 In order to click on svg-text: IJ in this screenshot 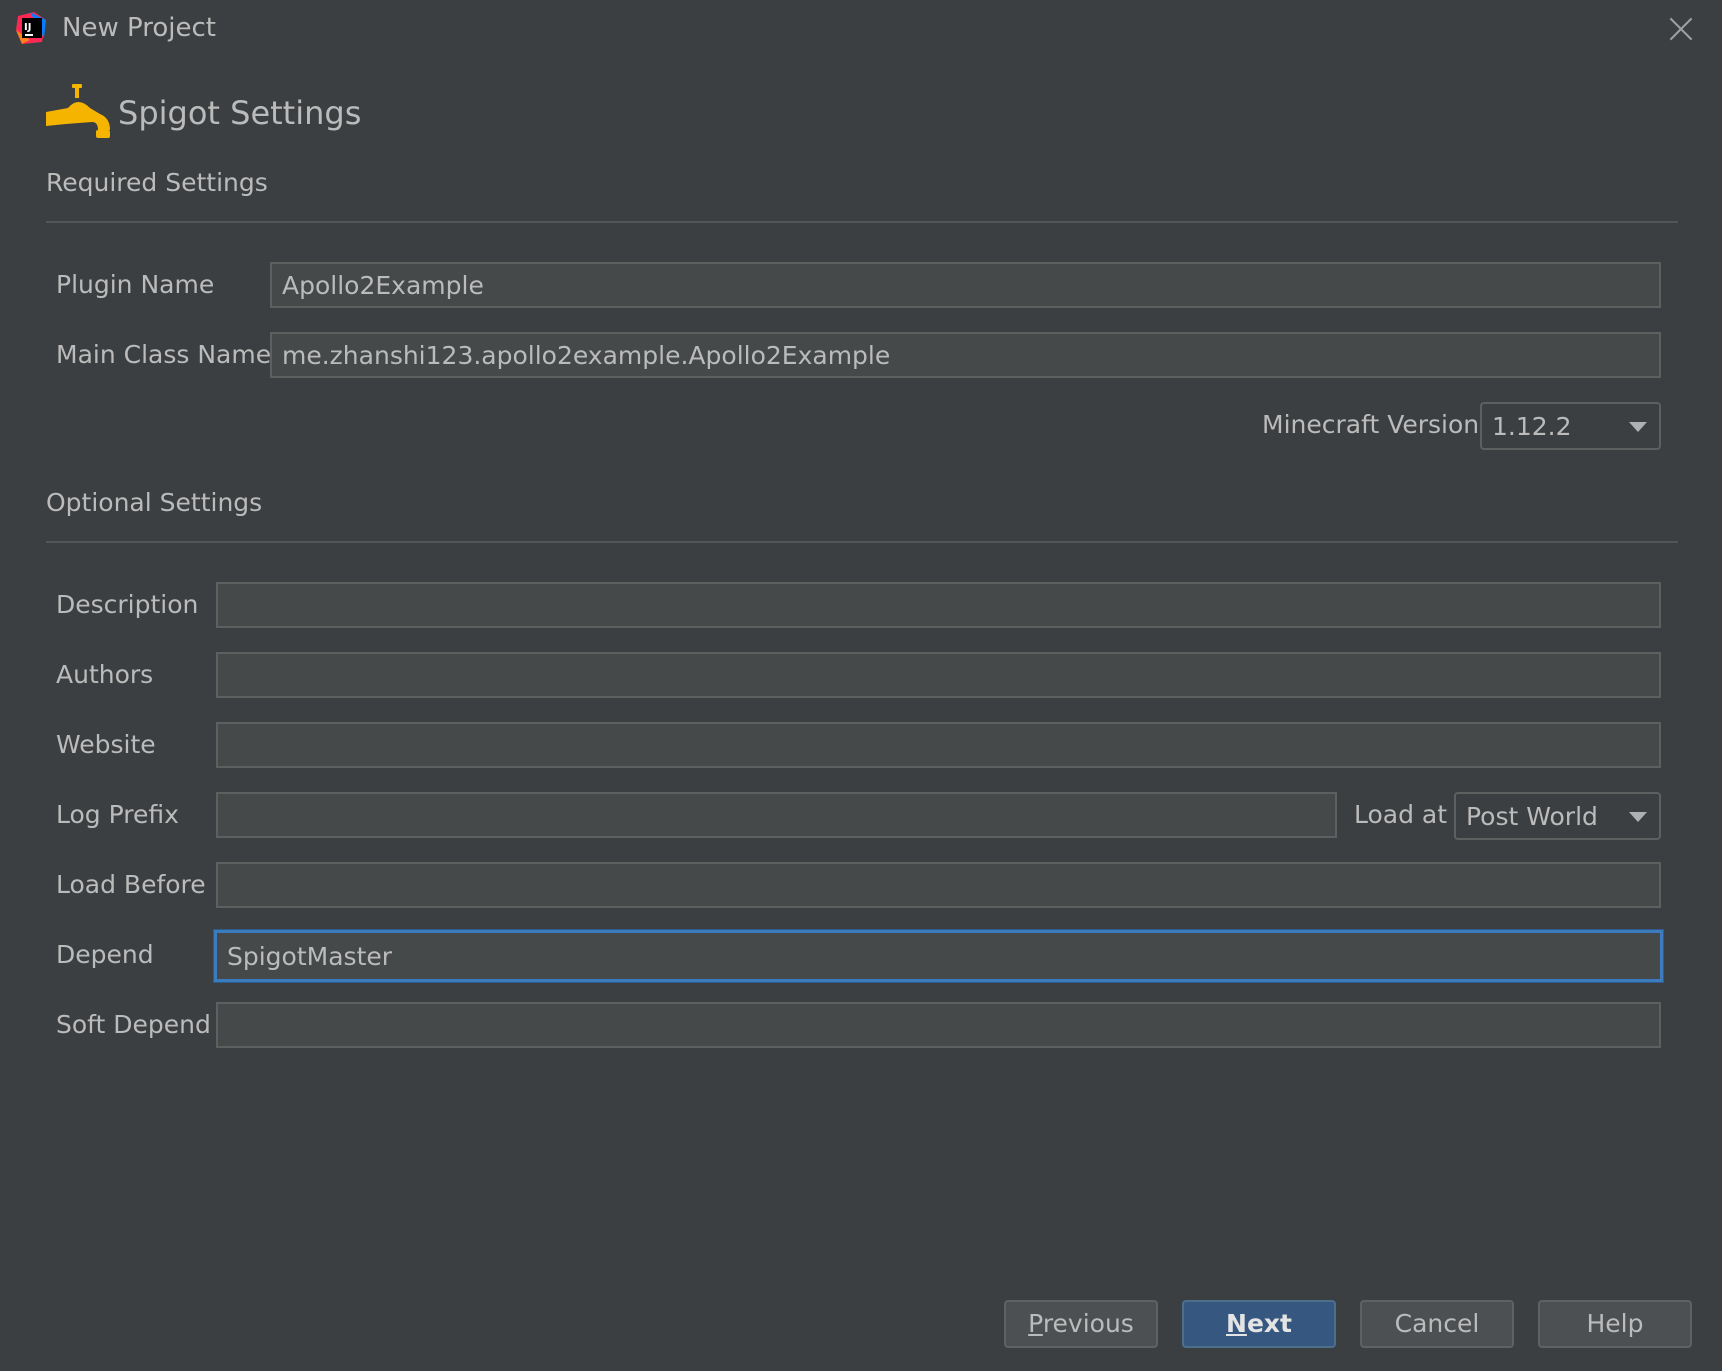, I will do `click(27, 27)`.